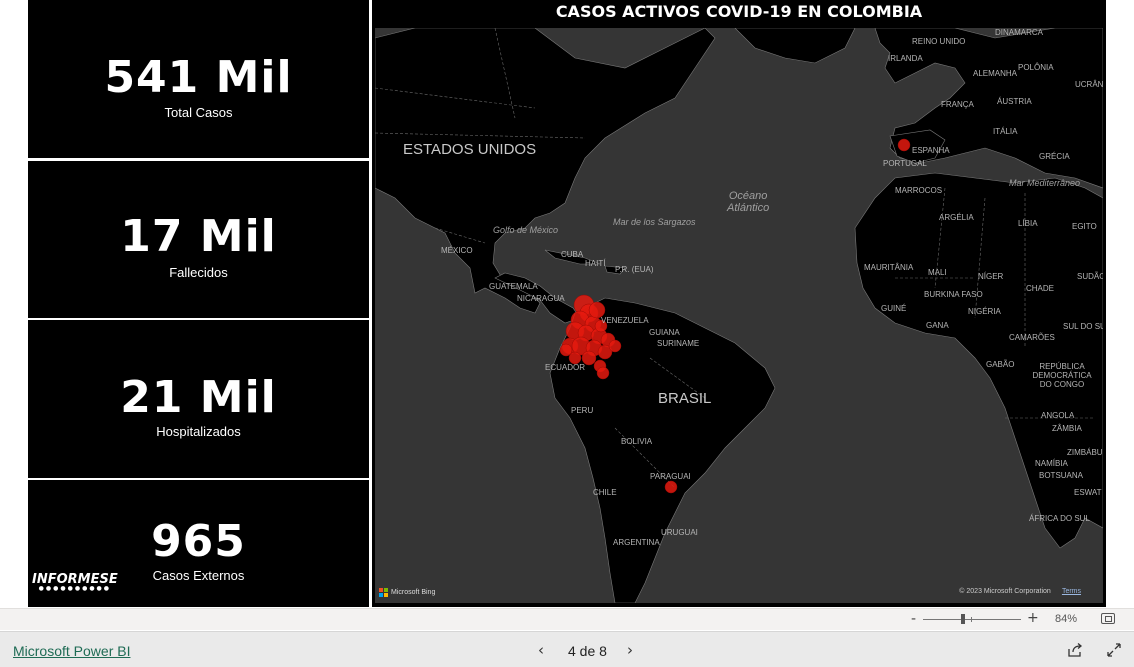 Image resolution: width=1134 pixels, height=667 pixels. I want to click on map-label-reino-unido: REINO UNIDO, so click(939, 41).